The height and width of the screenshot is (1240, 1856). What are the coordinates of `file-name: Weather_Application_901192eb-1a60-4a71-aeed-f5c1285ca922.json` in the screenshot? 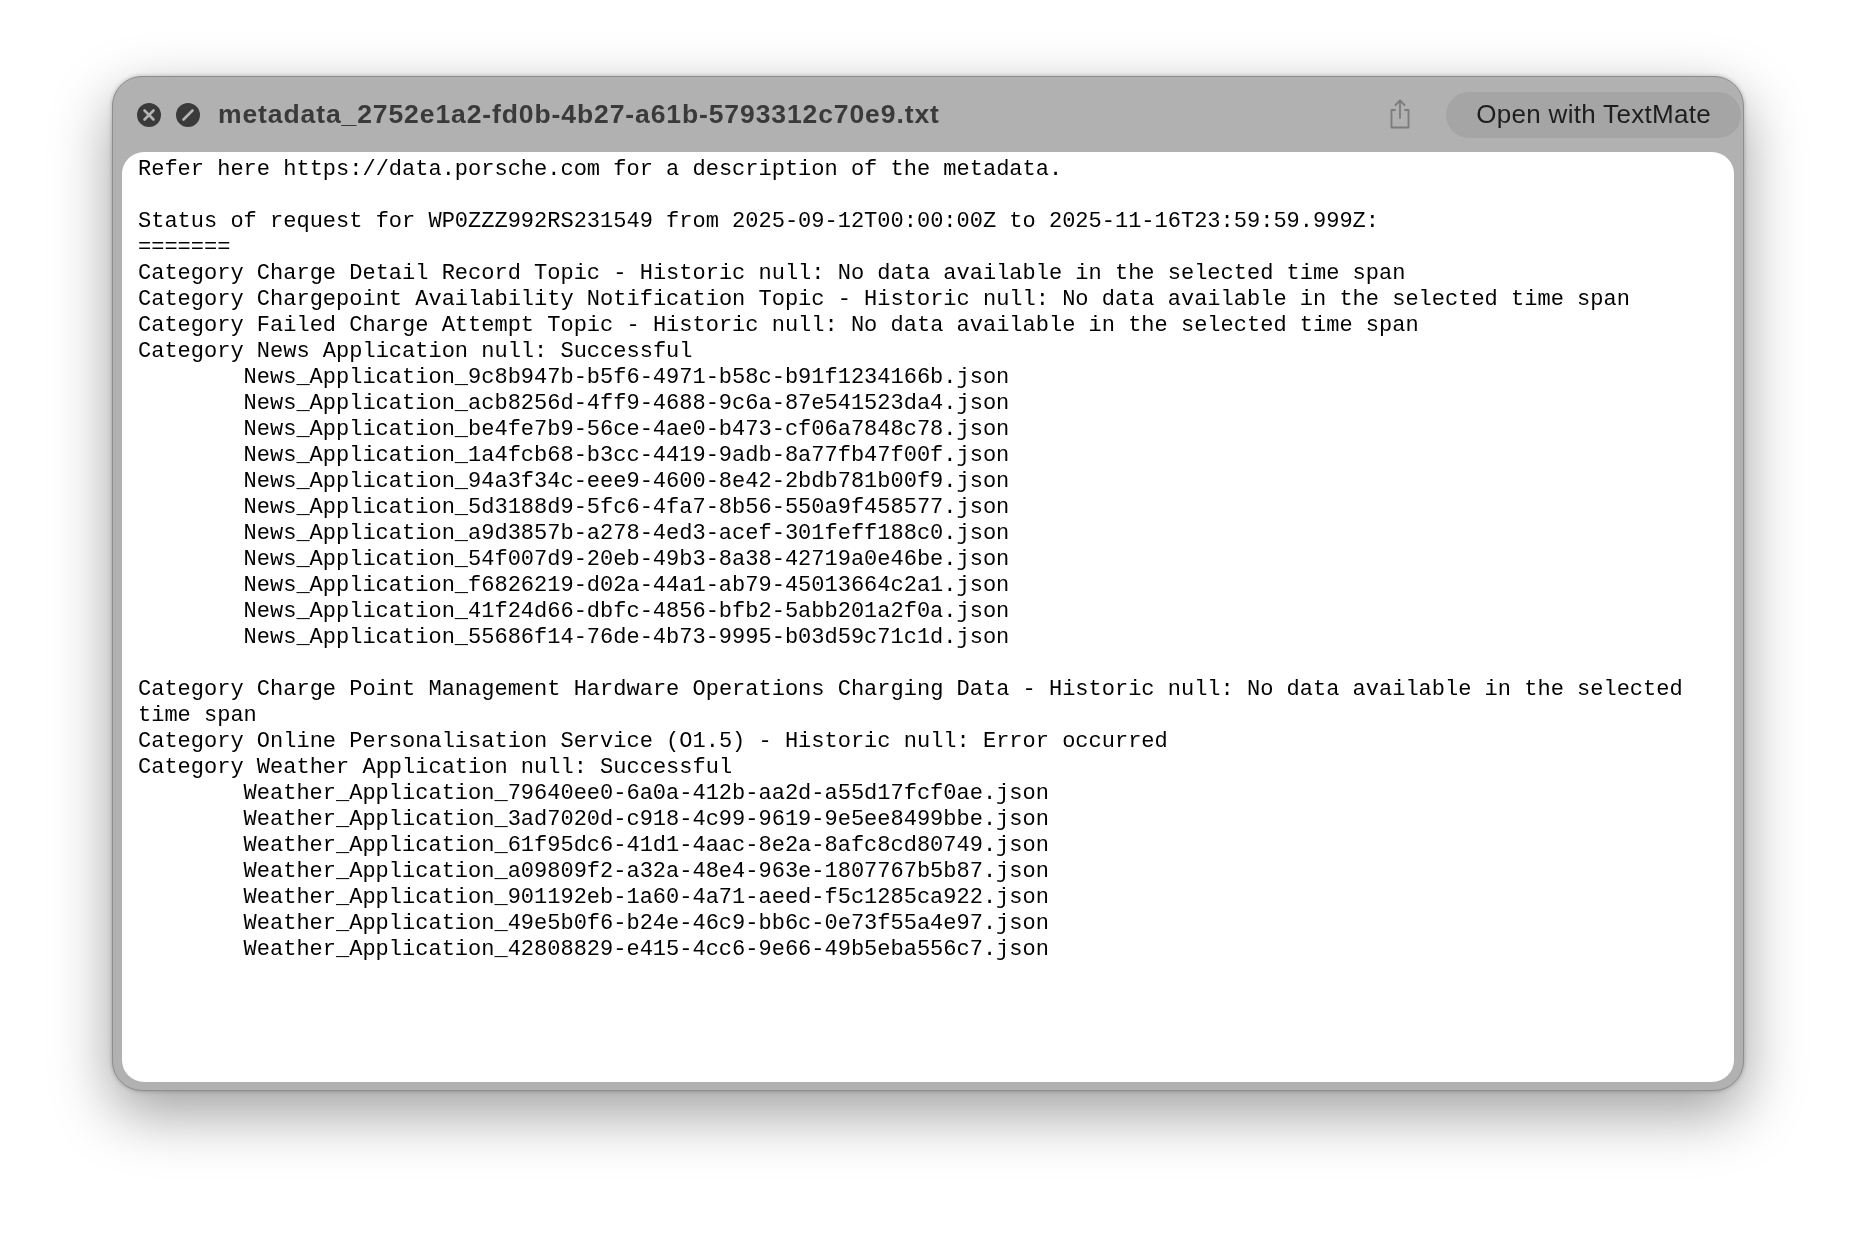 It's located at (646, 898).